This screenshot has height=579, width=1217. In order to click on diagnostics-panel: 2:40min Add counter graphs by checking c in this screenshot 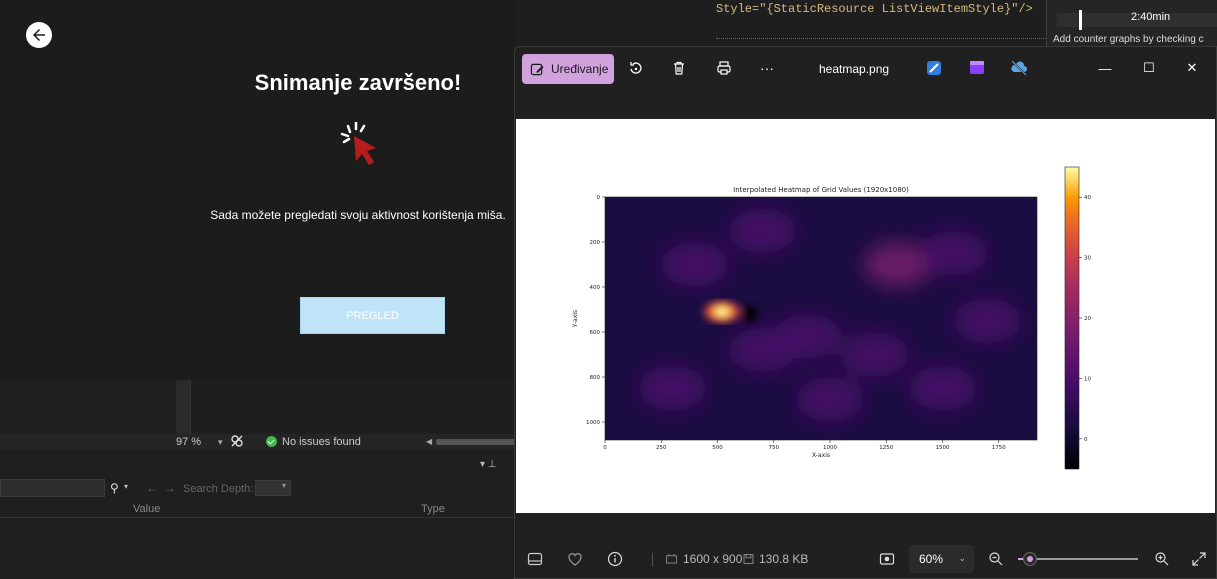, I will do `click(1131, 23)`.